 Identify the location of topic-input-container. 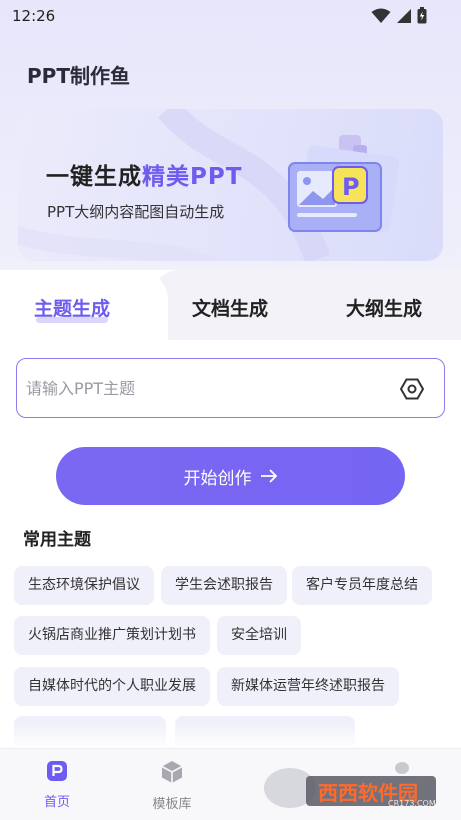
(230, 388).